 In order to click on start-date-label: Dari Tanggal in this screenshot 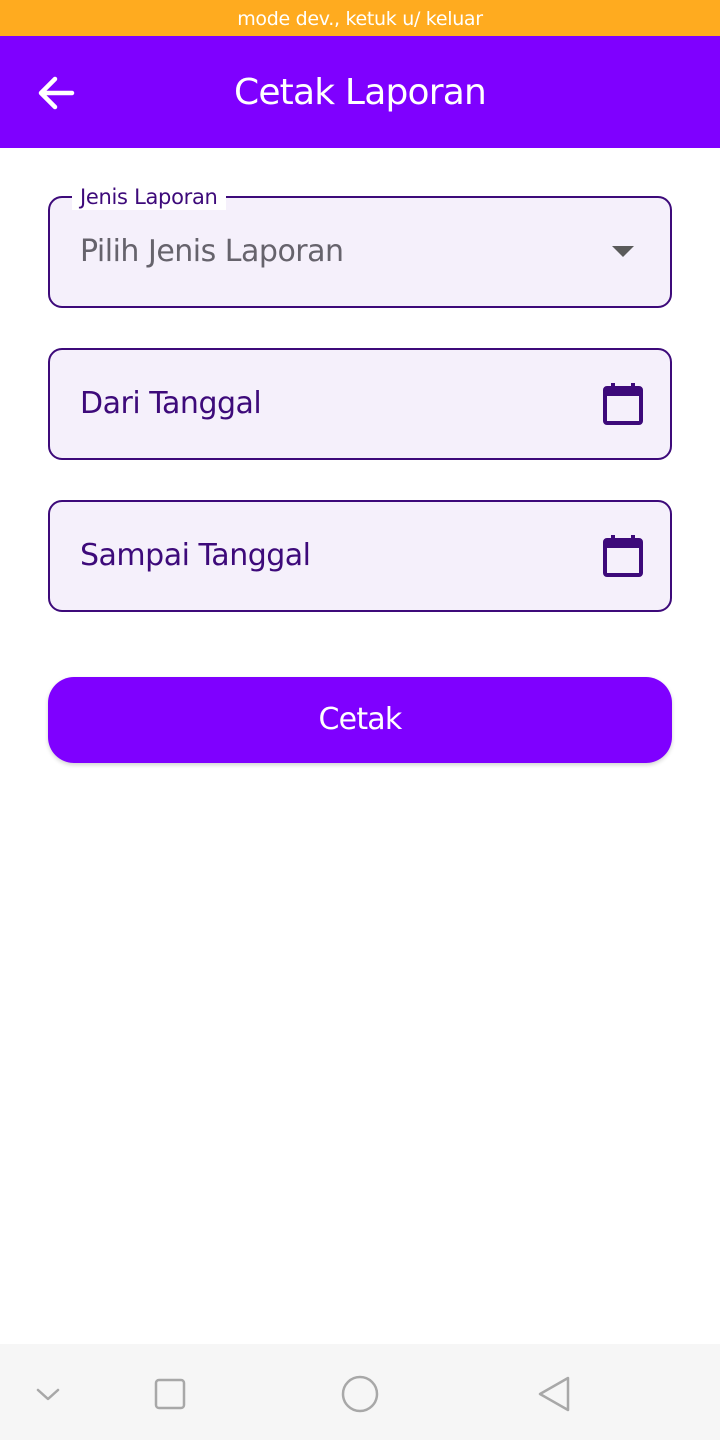, I will do `click(171, 403)`.